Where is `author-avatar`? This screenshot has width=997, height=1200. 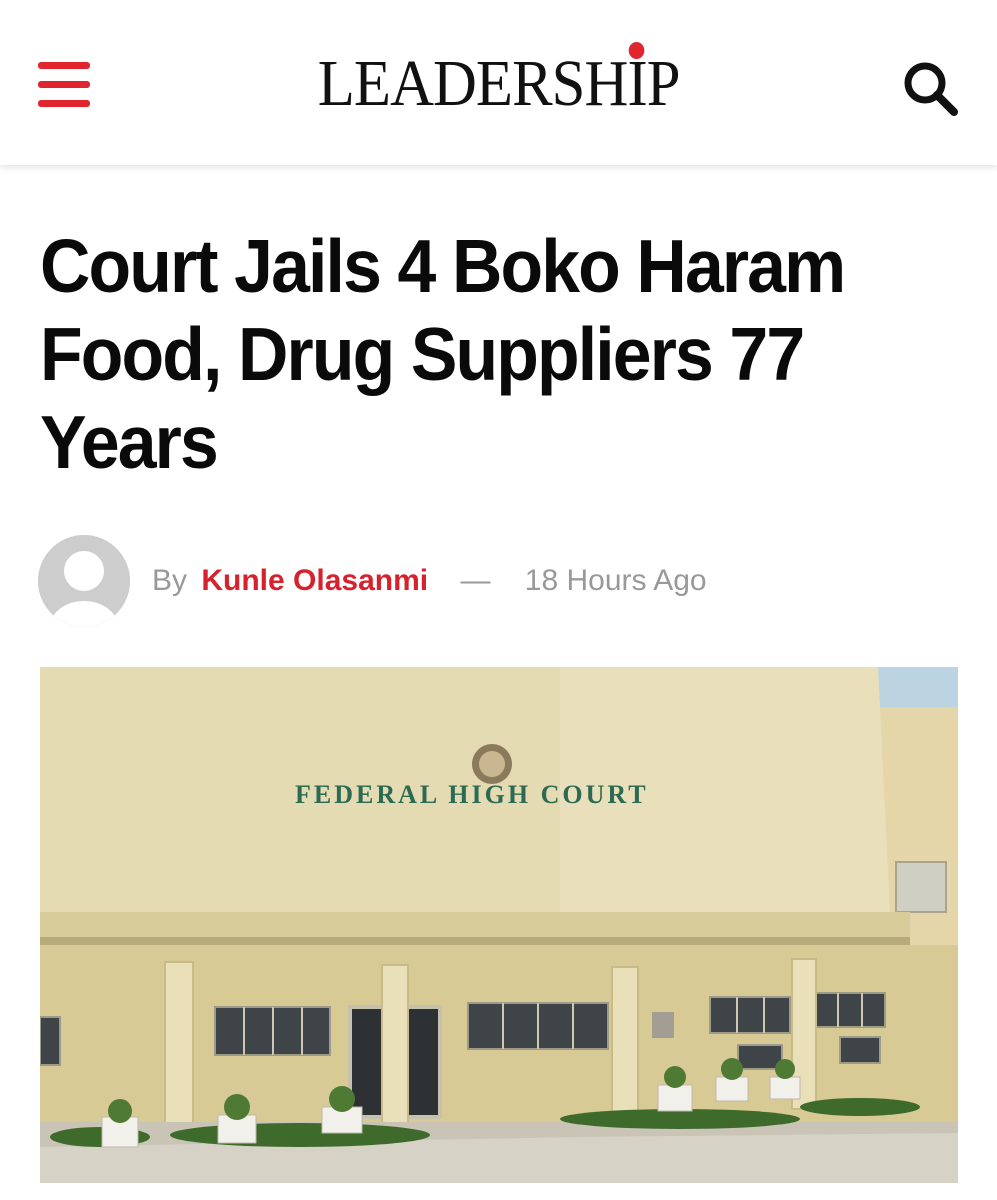 author-avatar is located at coordinates (84, 581).